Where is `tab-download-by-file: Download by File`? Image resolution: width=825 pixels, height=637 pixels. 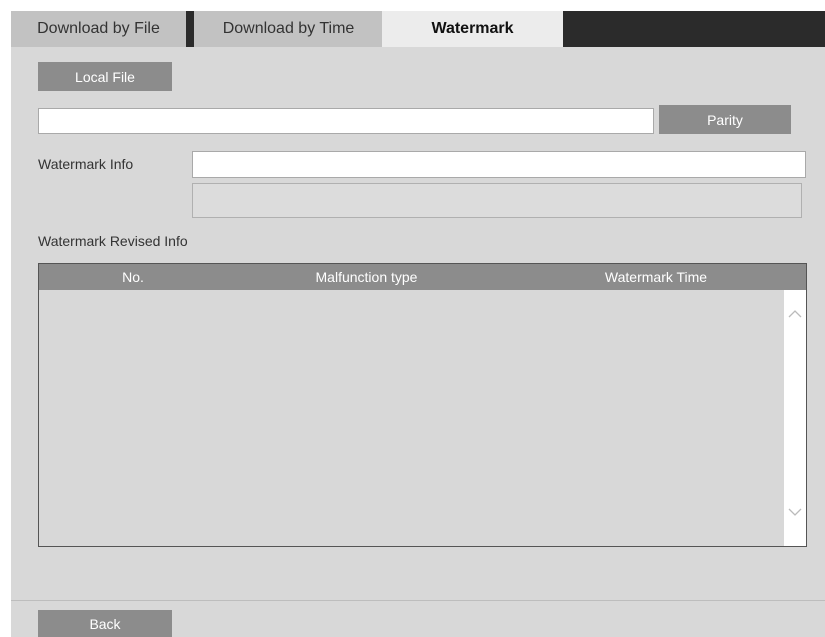
tab-download-by-file: Download by File is located at coordinates (98, 29).